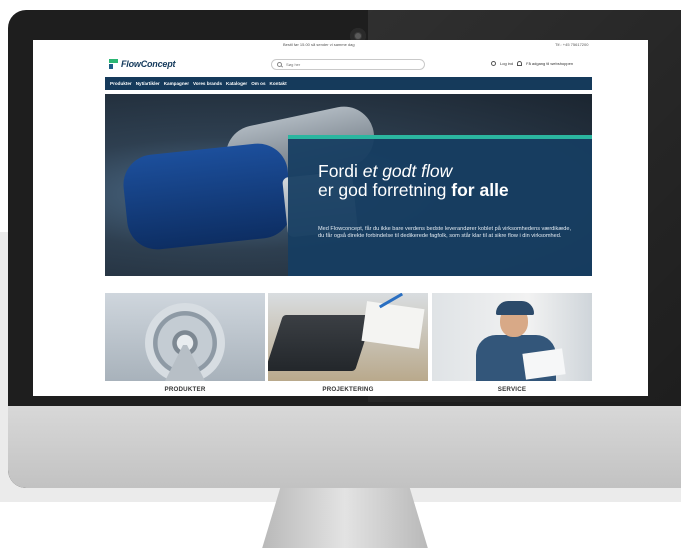  Describe the element at coordinates (185, 389) in the screenshot. I see `card-label: PRODUKTER` at that location.